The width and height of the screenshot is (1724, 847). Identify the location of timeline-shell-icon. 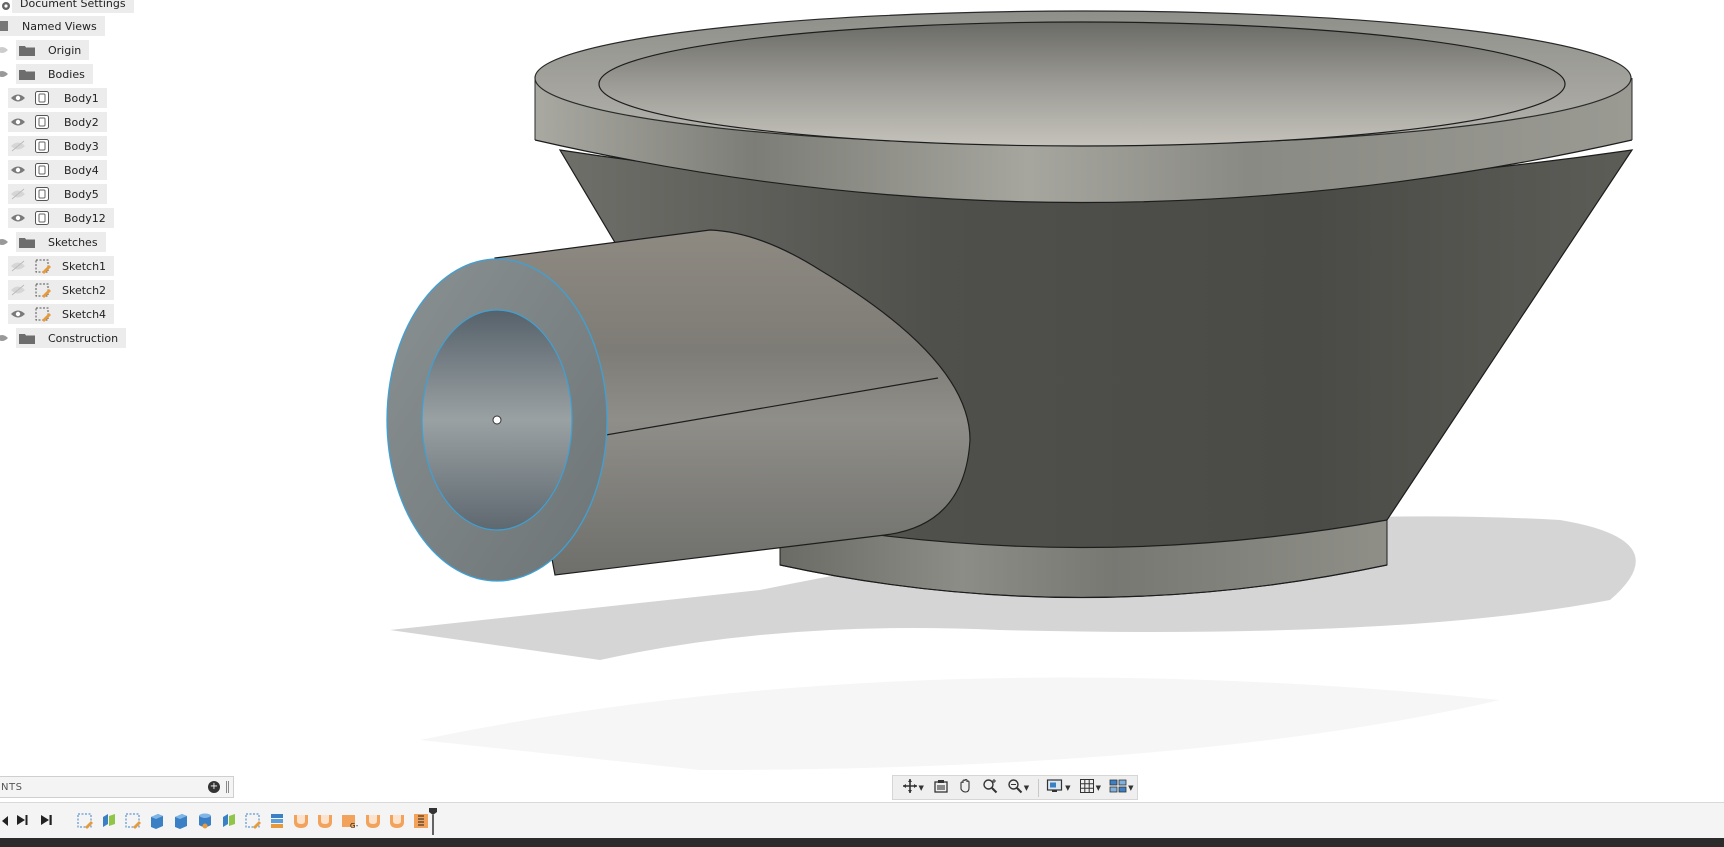
(277, 821).